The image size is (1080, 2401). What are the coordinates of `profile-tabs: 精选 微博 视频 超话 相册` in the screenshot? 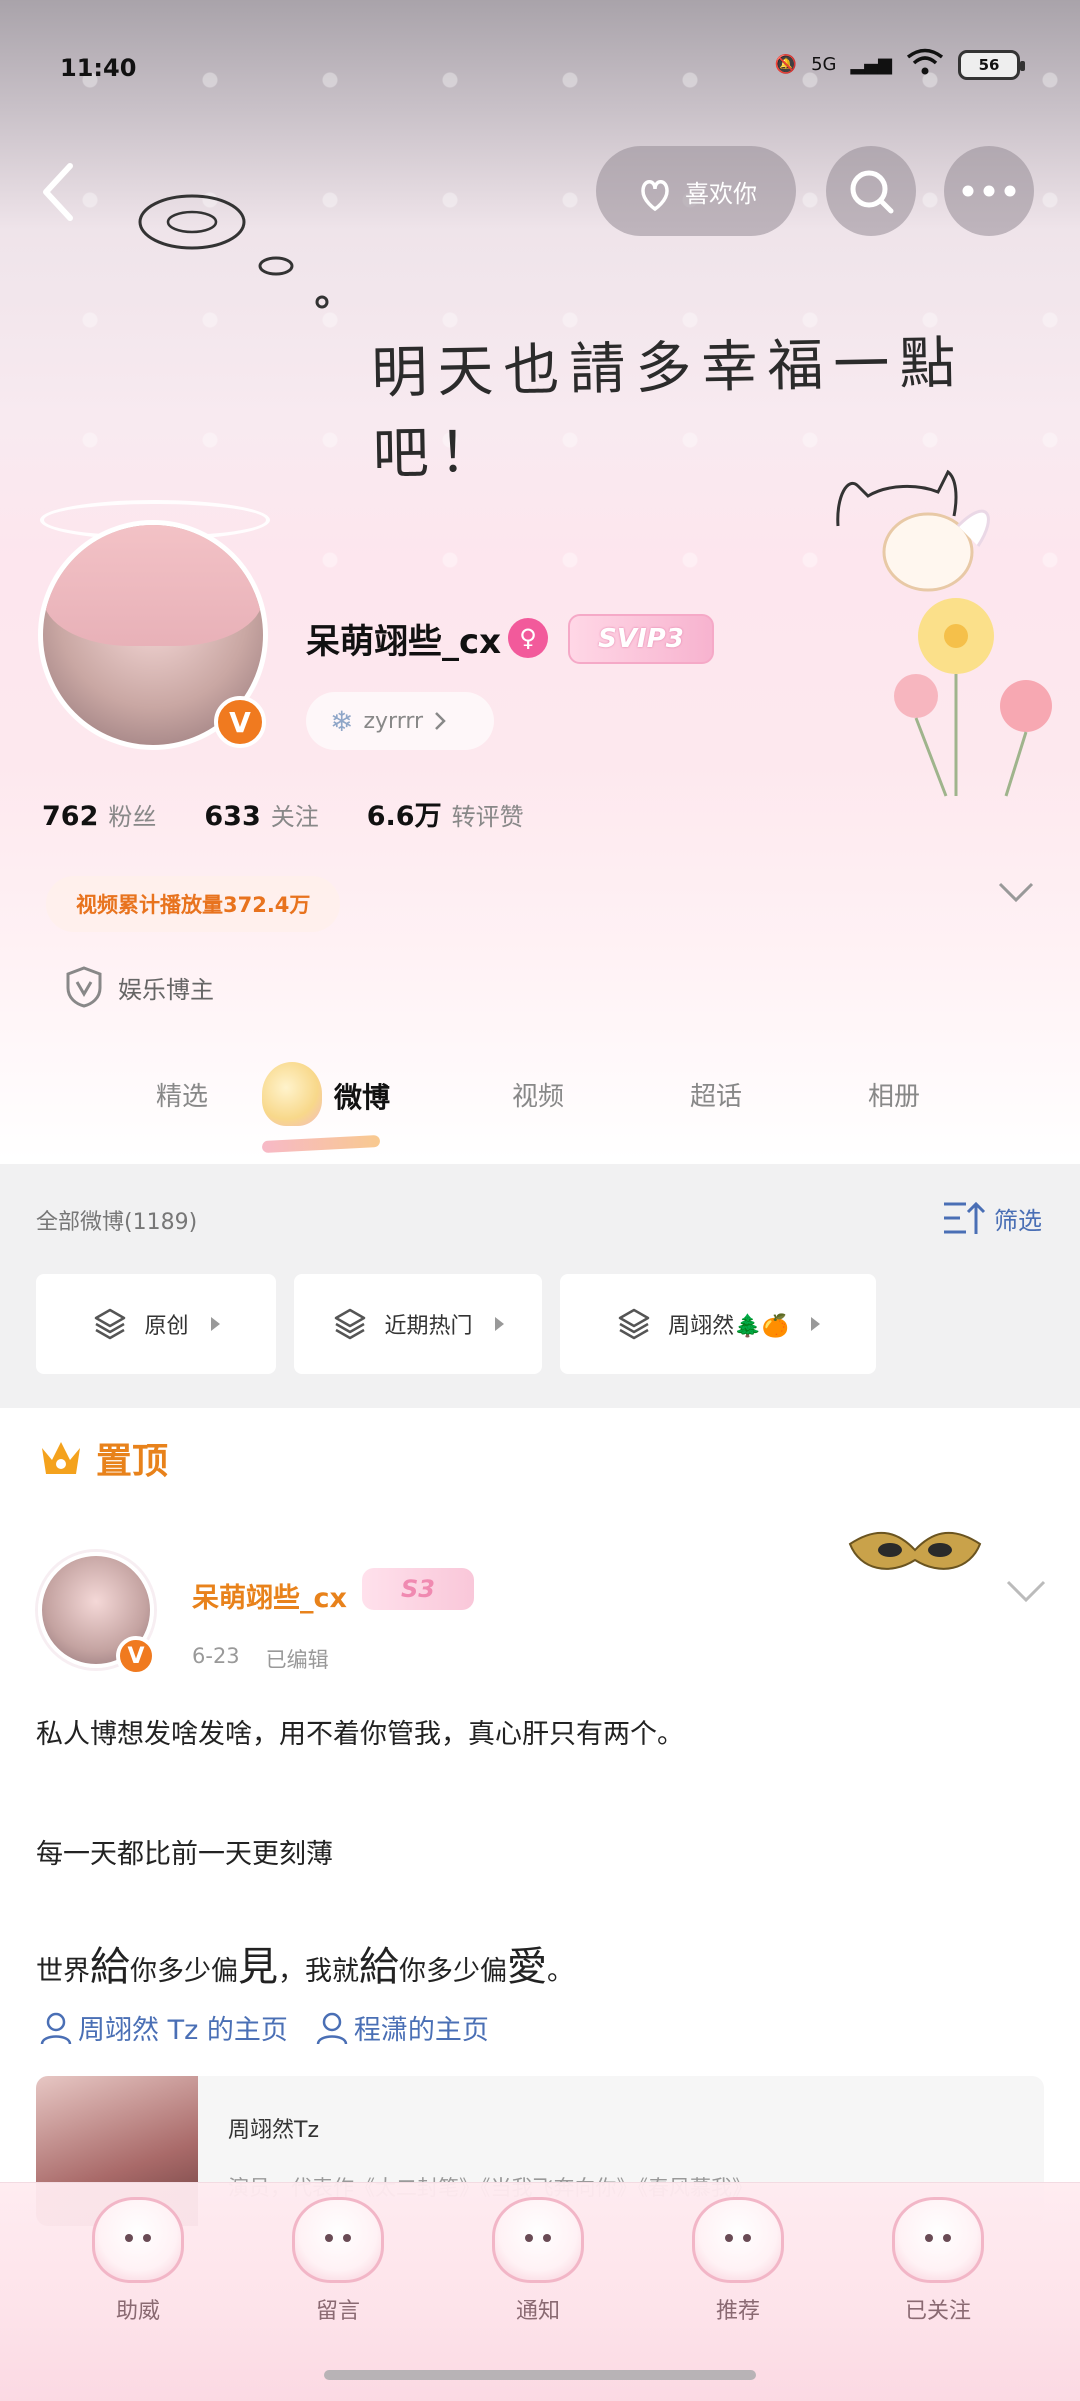 It's located at (540, 1105).